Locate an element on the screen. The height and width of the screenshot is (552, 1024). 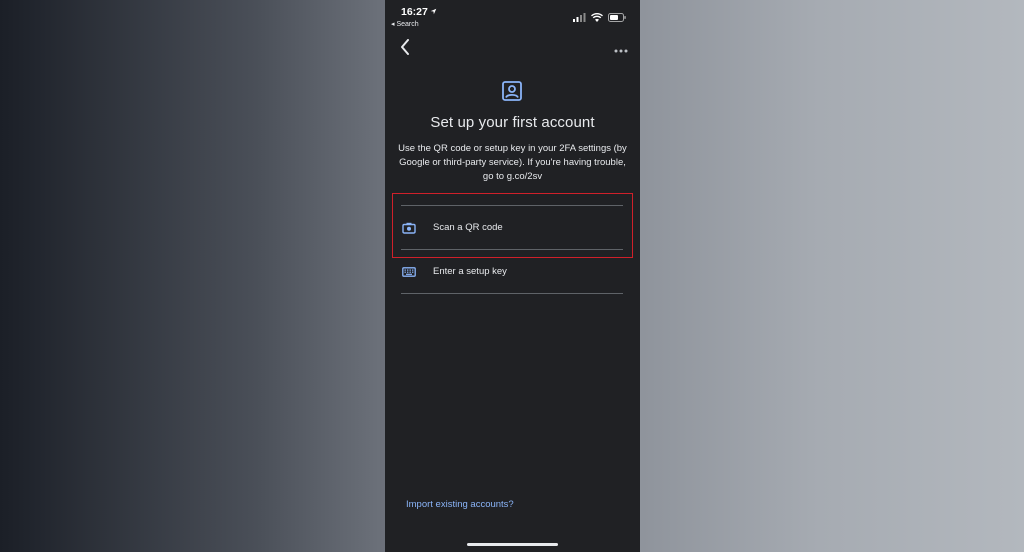
chevron-left-icon is located at coordinates (405, 49).